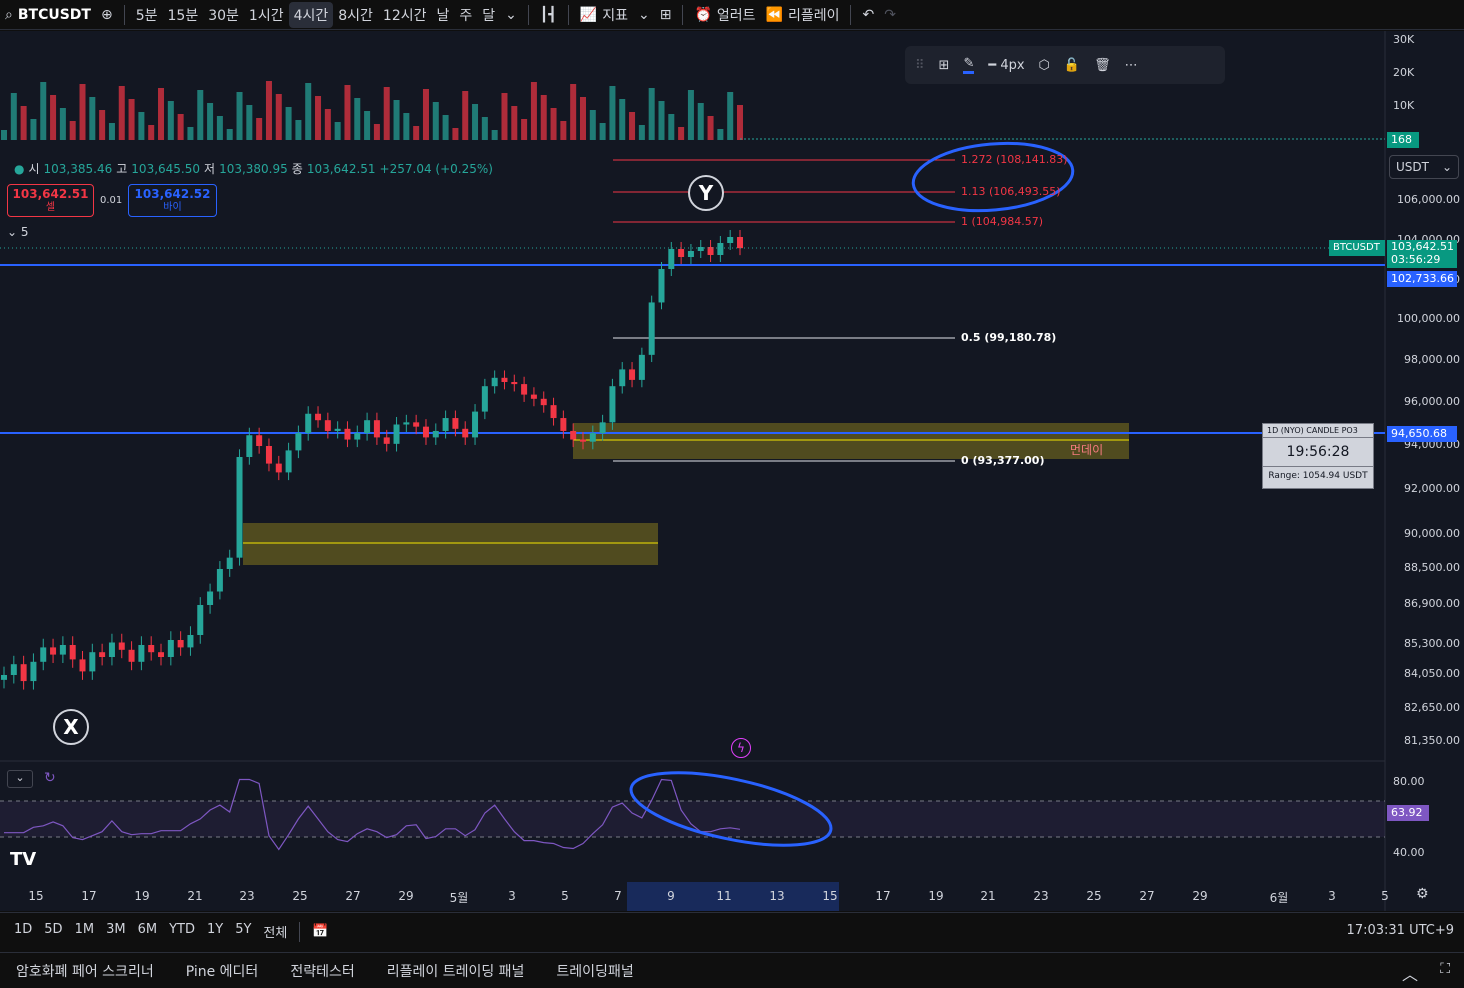  Describe the element at coordinates (116, 931) in the screenshot. I see `range-button: 3M` at that location.